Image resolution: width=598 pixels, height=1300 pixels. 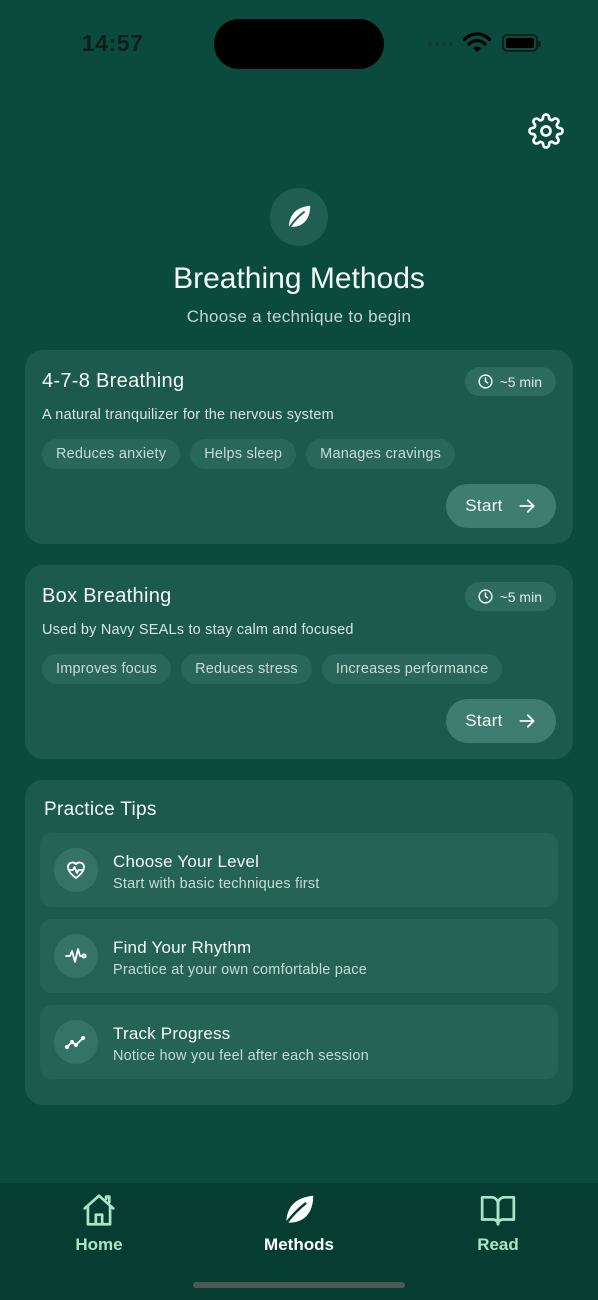 What do you see at coordinates (182, 947) in the screenshot?
I see `tip-title: Find Your Rhythm` at bounding box center [182, 947].